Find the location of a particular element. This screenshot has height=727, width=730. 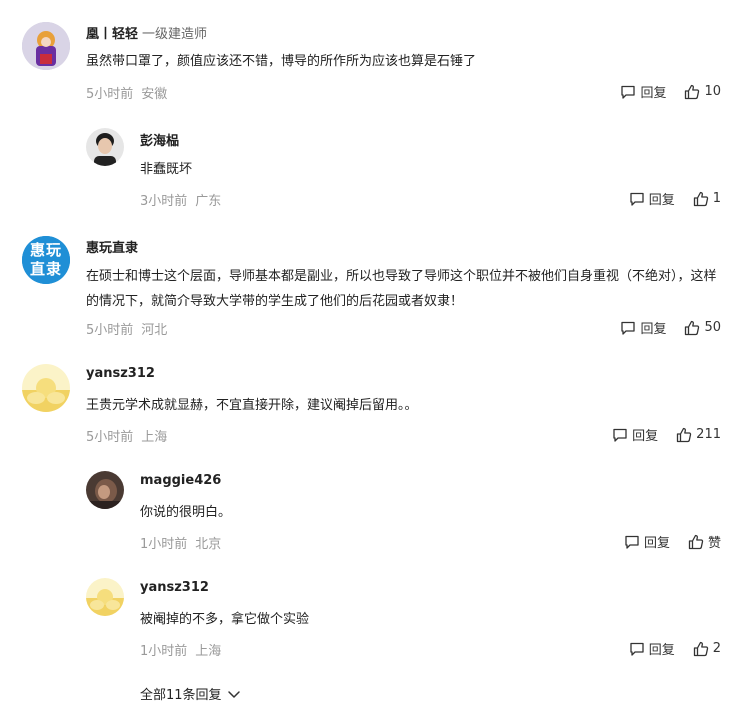

like-button: 赞 is located at coordinates (704, 541).